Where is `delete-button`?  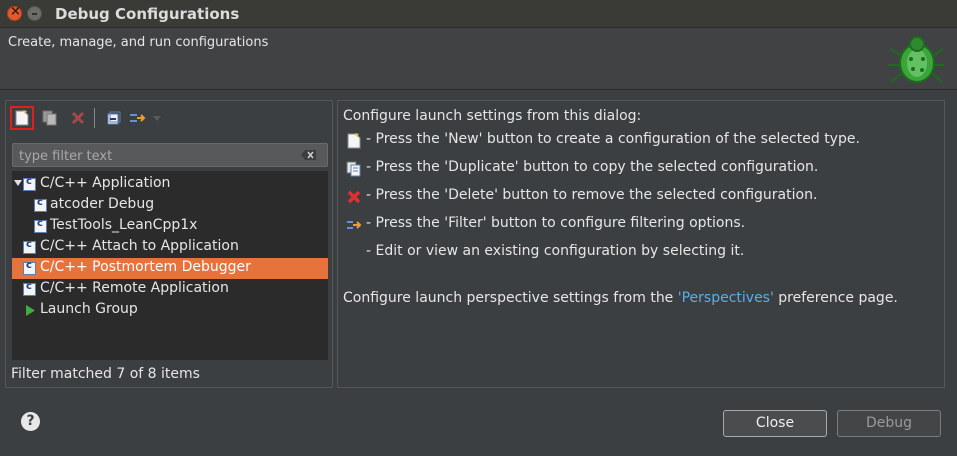 delete-button is located at coordinates (78, 118).